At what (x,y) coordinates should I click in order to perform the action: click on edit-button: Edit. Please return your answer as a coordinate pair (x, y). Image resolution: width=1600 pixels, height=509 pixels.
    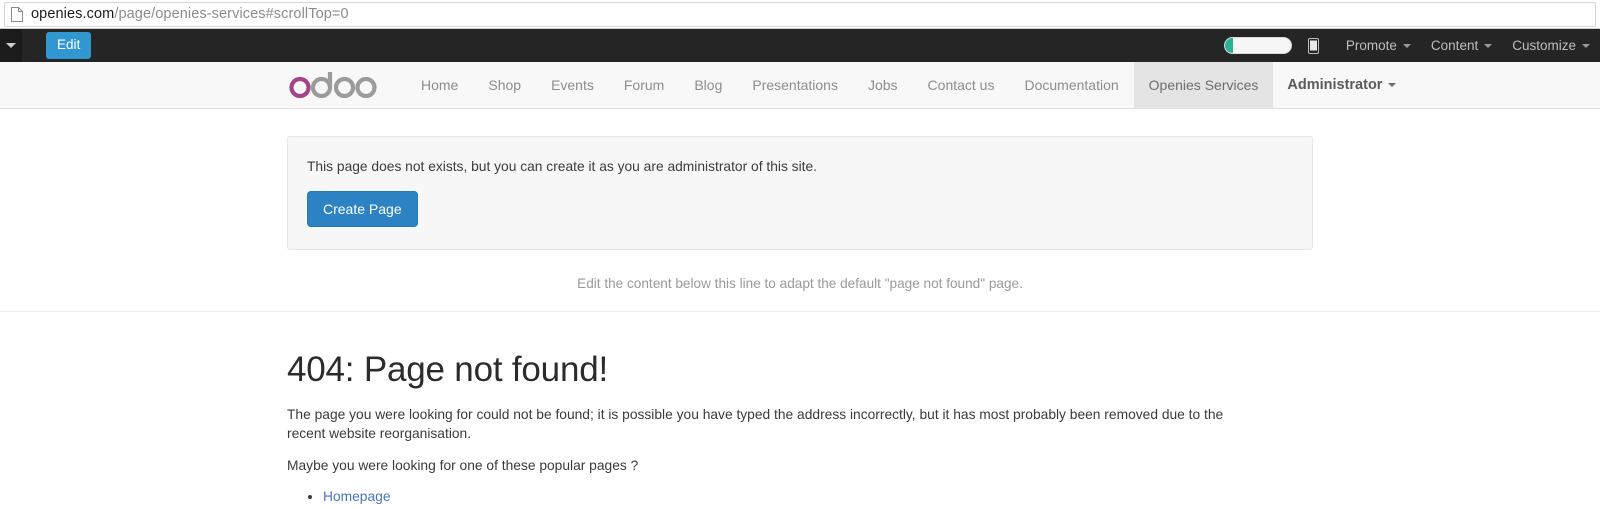
    Looking at the image, I should click on (69, 45).